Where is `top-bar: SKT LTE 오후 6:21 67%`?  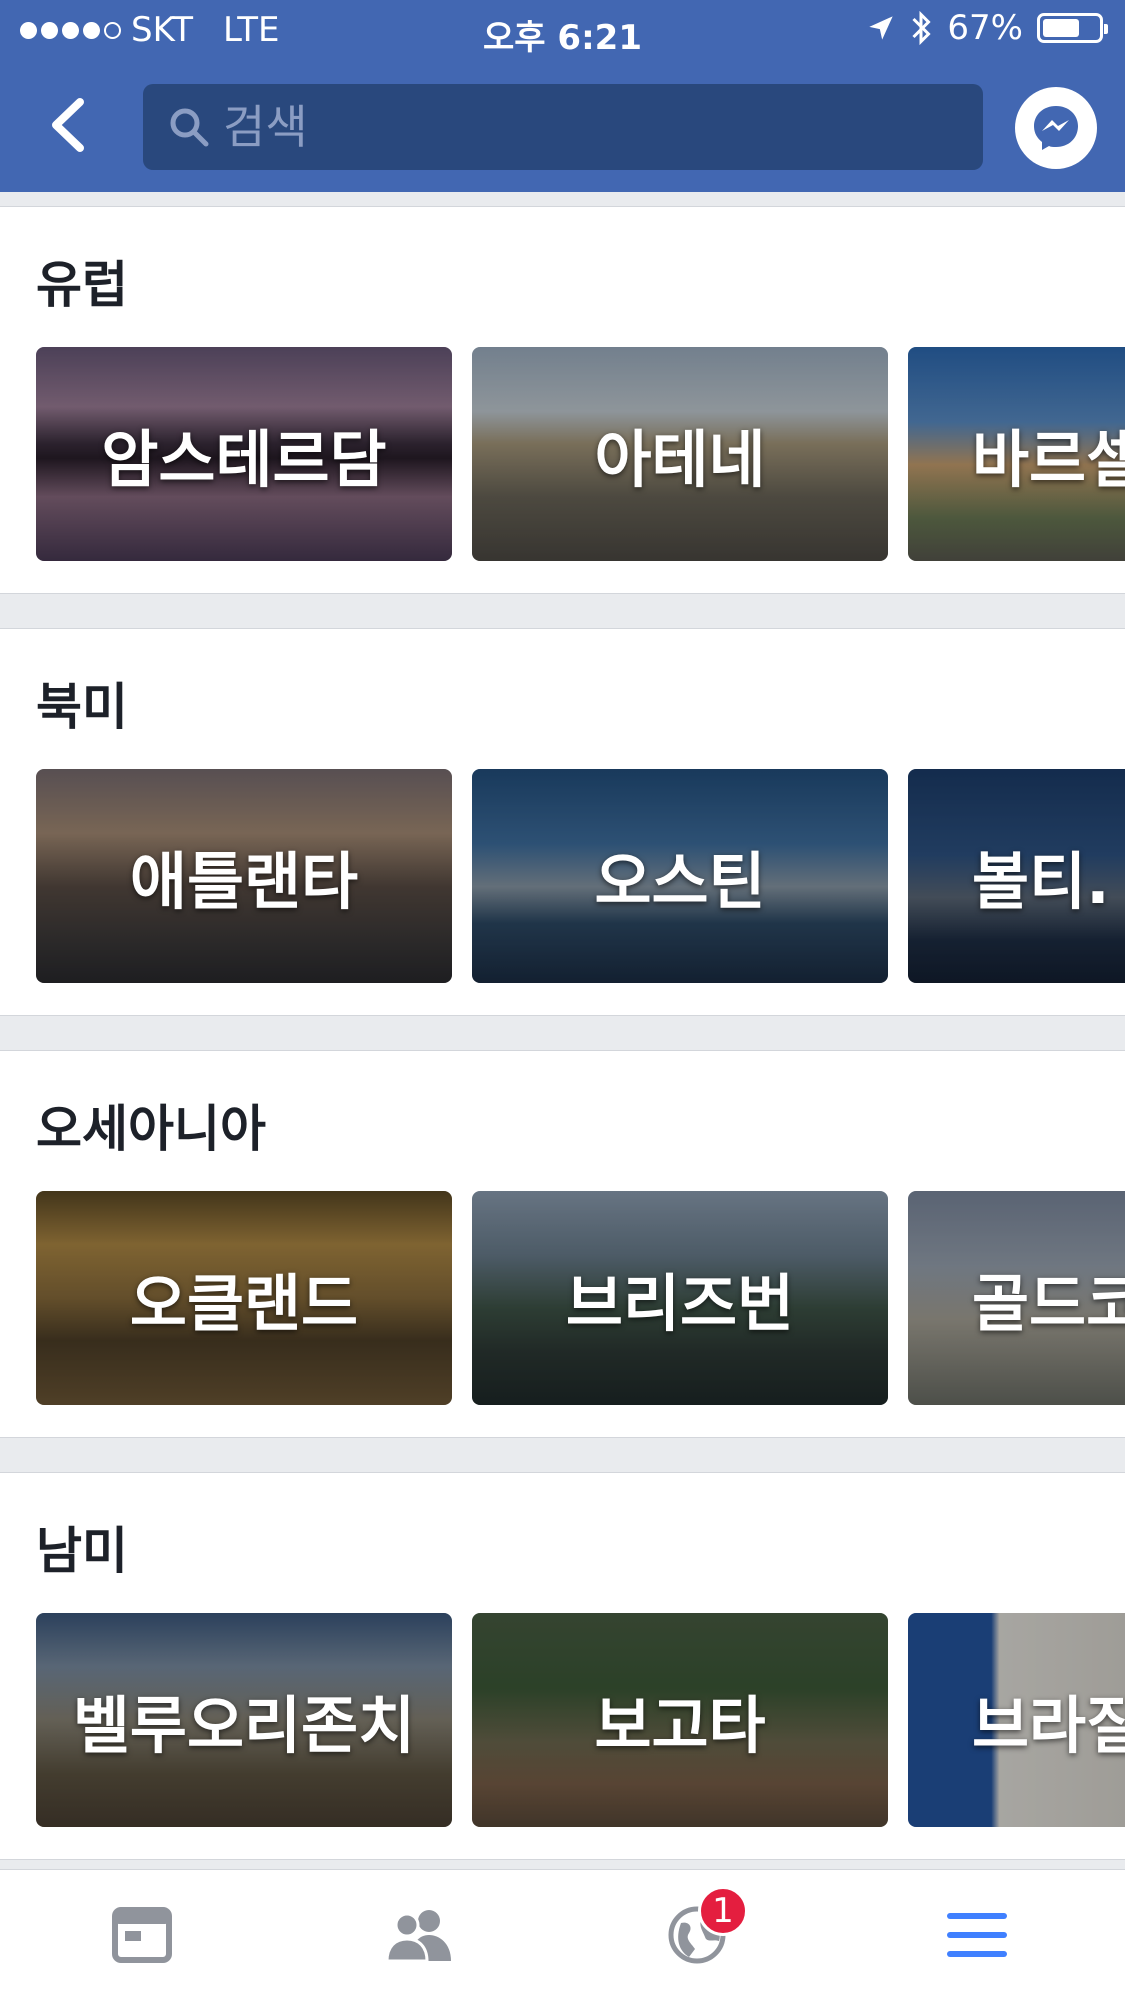
top-bar: SKT LTE 오후 6:21 67% is located at coordinates (562, 96).